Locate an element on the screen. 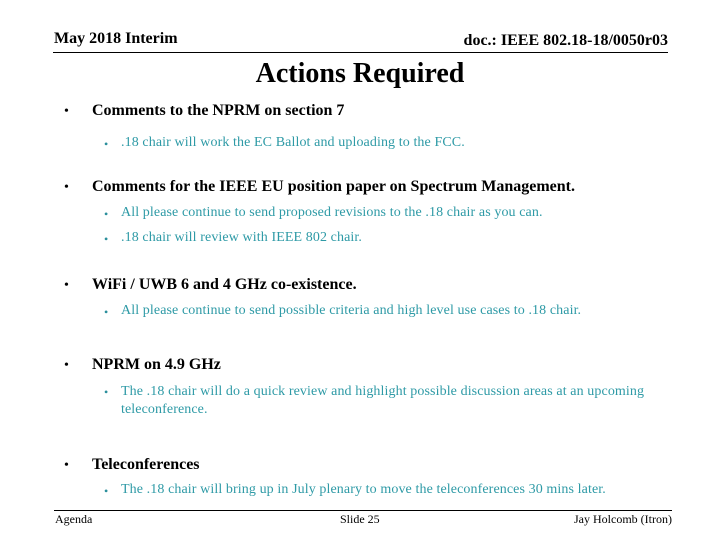  footer-slide-number: Slide 25 is located at coordinates (360, 519).